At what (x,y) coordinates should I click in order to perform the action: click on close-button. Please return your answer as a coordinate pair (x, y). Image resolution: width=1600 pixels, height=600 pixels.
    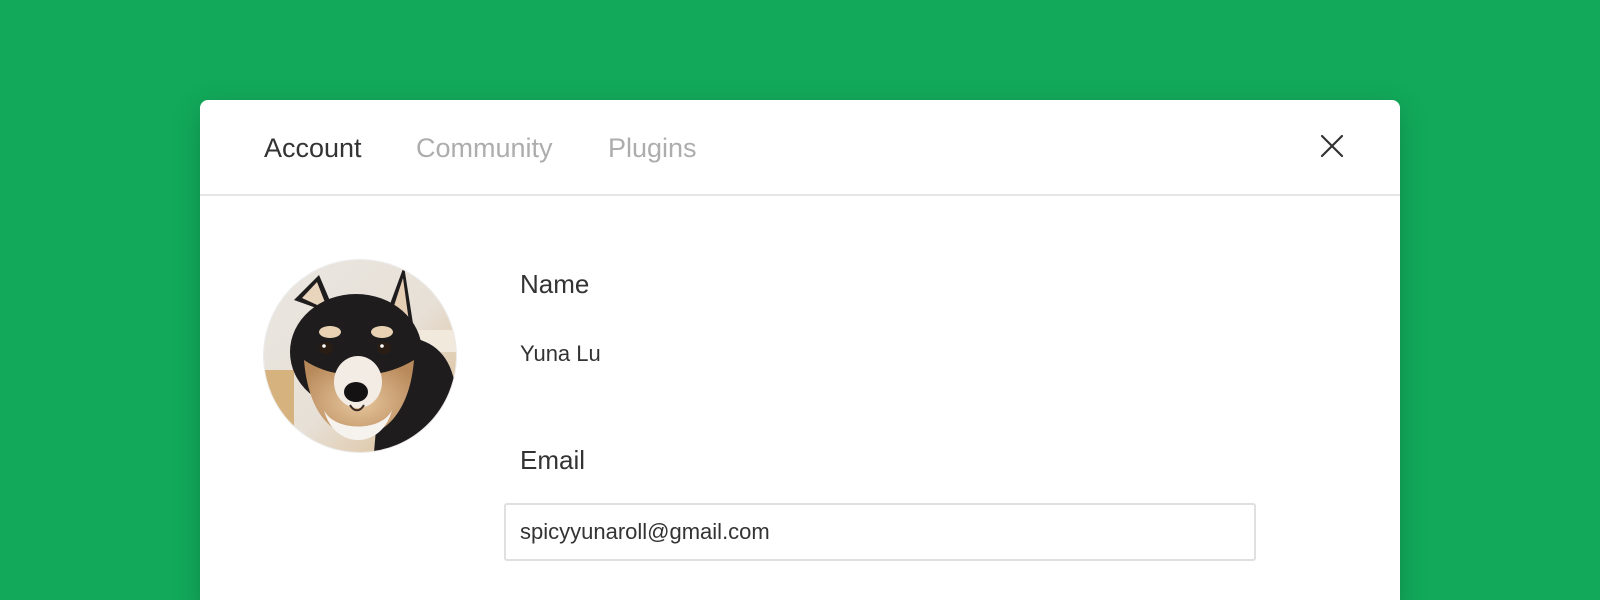
    Looking at the image, I should click on (1332, 146).